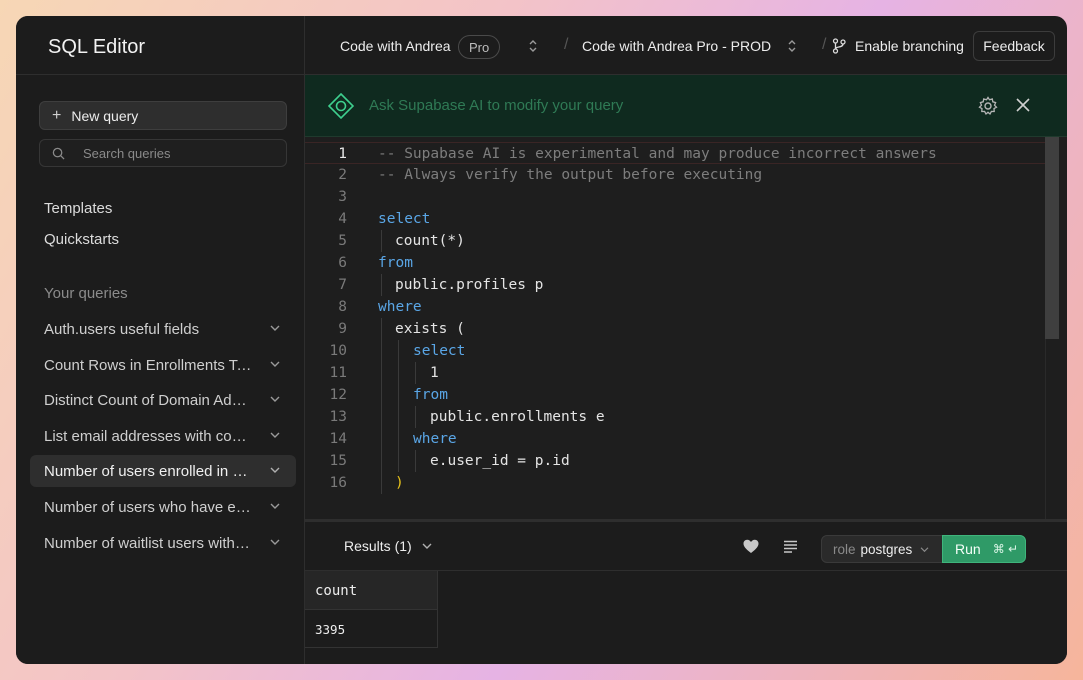 This screenshot has width=1083, height=680. What do you see at coordinates (984, 549) in the screenshot?
I see `run-button: Run ⌘ ↵` at bounding box center [984, 549].